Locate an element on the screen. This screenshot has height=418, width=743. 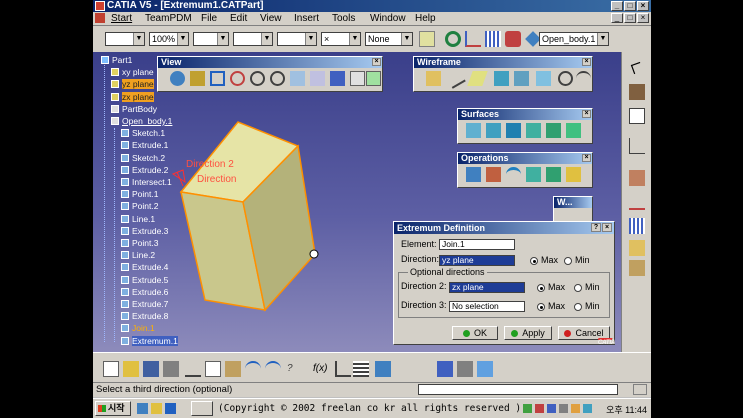
open-icon is located at coordinates (131, 369).